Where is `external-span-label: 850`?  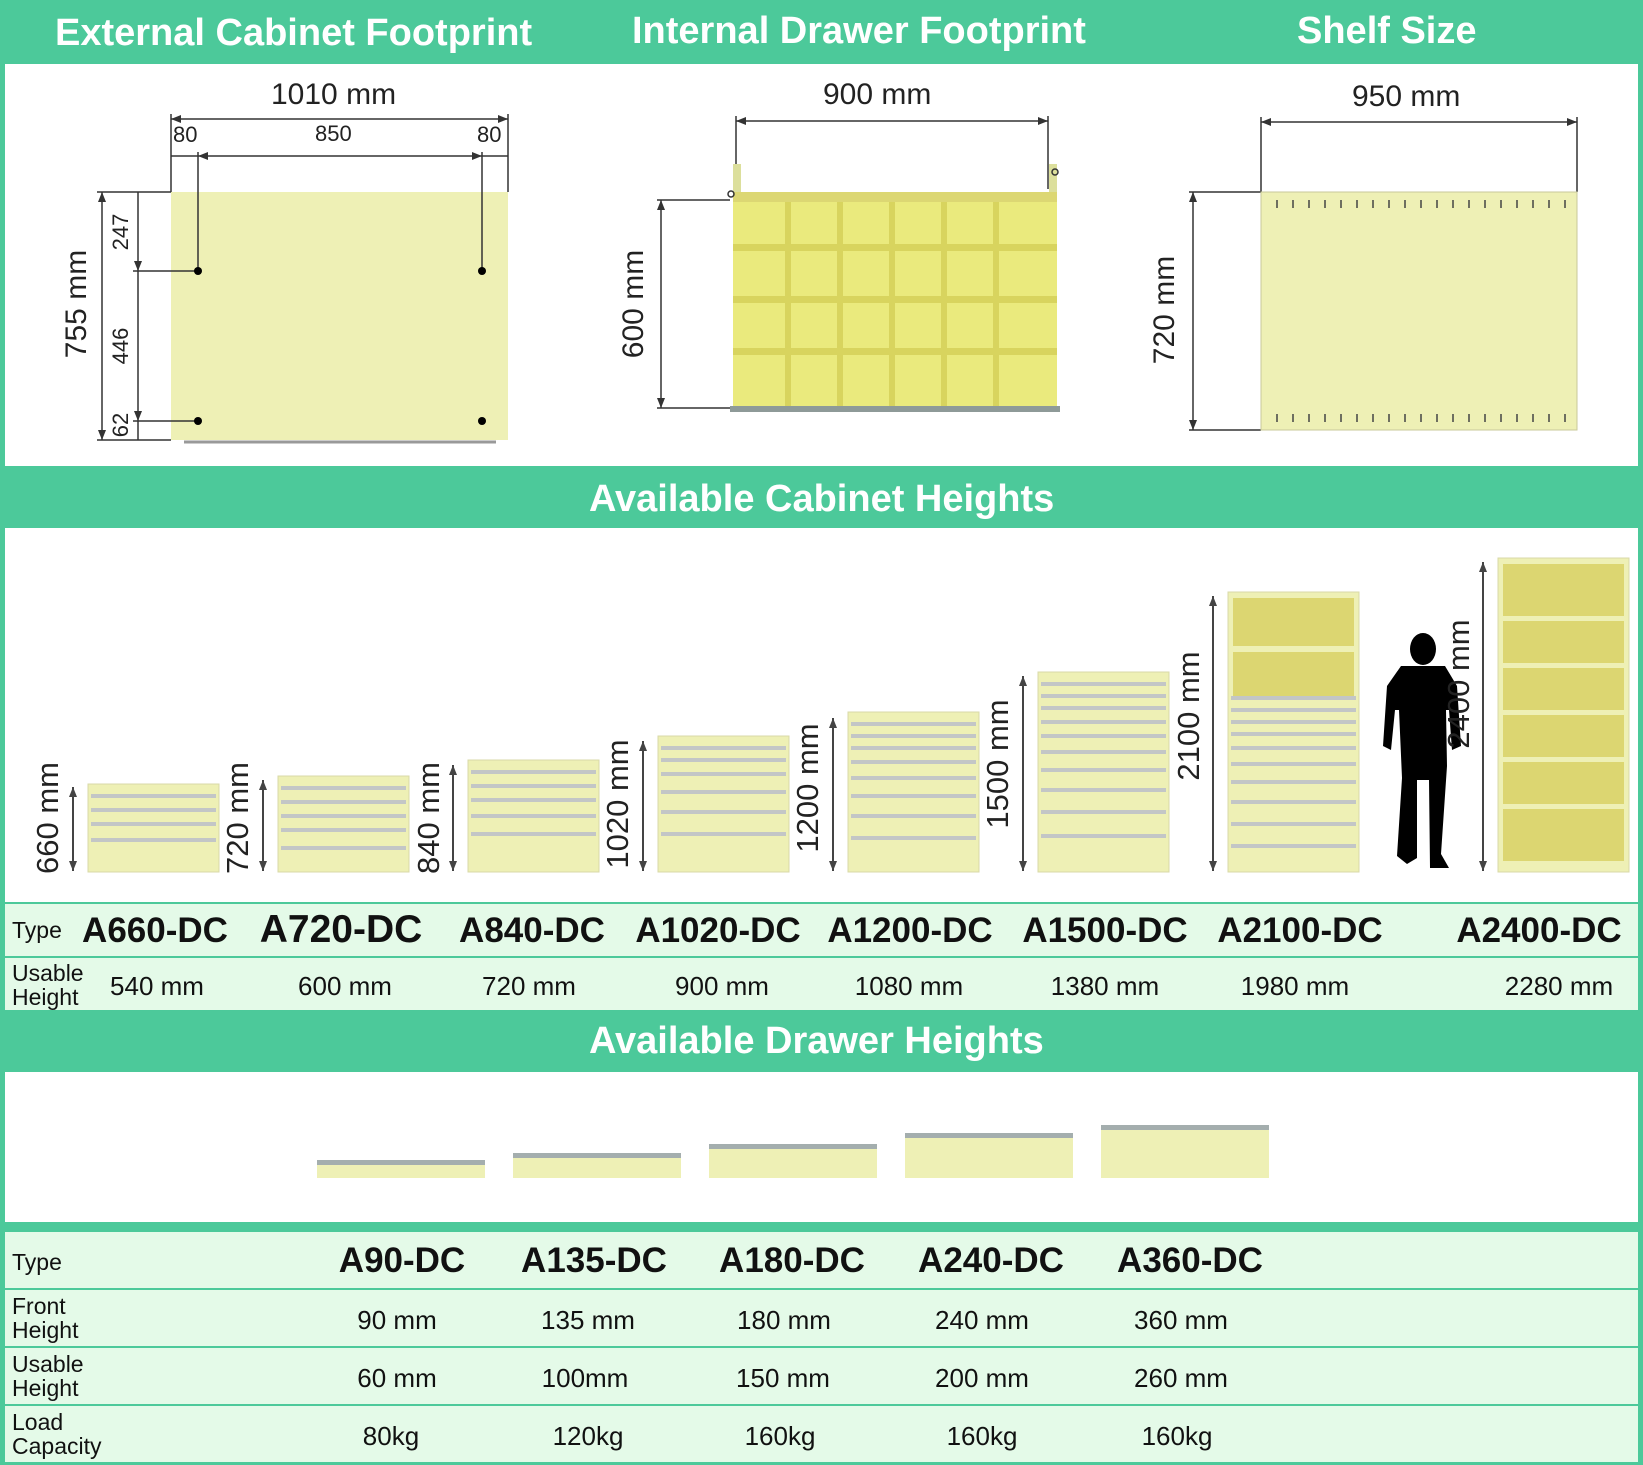
external-span-label: 850 is located at coordinates (333, 133).